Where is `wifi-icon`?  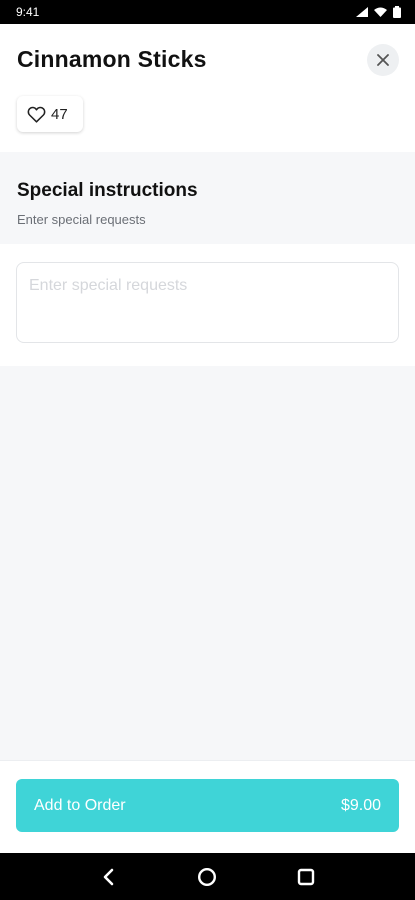
wifi-icon is located at coordinates (380, 12).